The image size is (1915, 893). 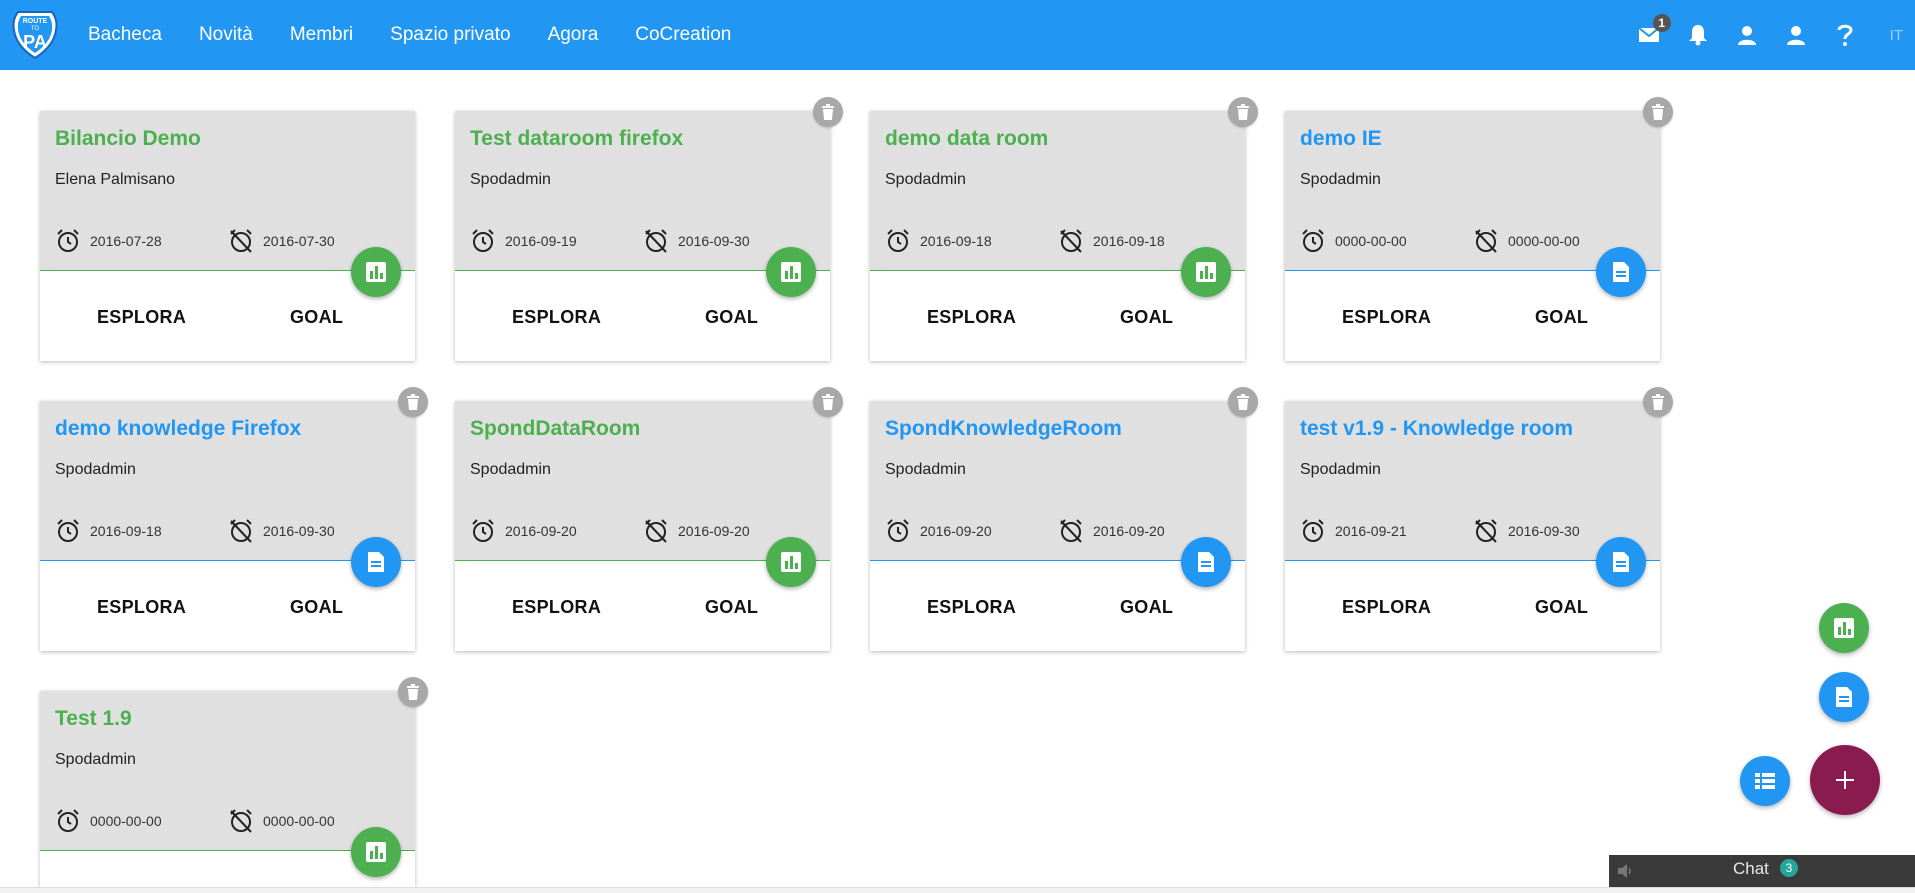 I want to click on user-icon, so click(x=1747, y=35).